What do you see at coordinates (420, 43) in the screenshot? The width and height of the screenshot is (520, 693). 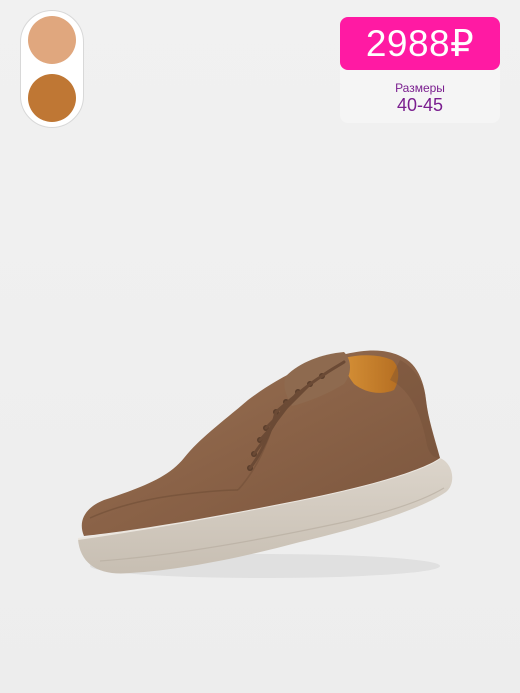 I see `price-badge: 2988₽` at bounding box center [420, 43].